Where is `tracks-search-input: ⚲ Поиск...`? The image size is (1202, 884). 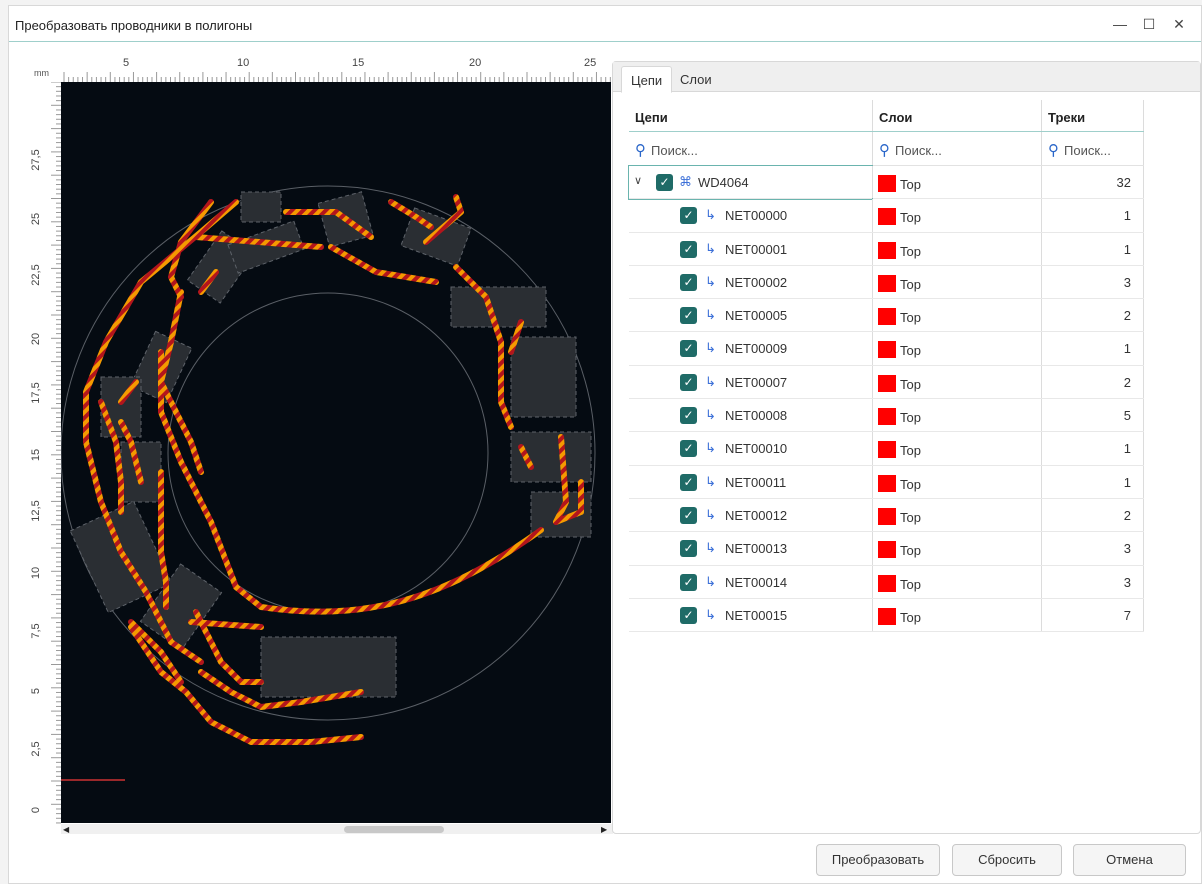 tracks-search-input: ⚲ Поиск... is located at coordinates (1092, 148).